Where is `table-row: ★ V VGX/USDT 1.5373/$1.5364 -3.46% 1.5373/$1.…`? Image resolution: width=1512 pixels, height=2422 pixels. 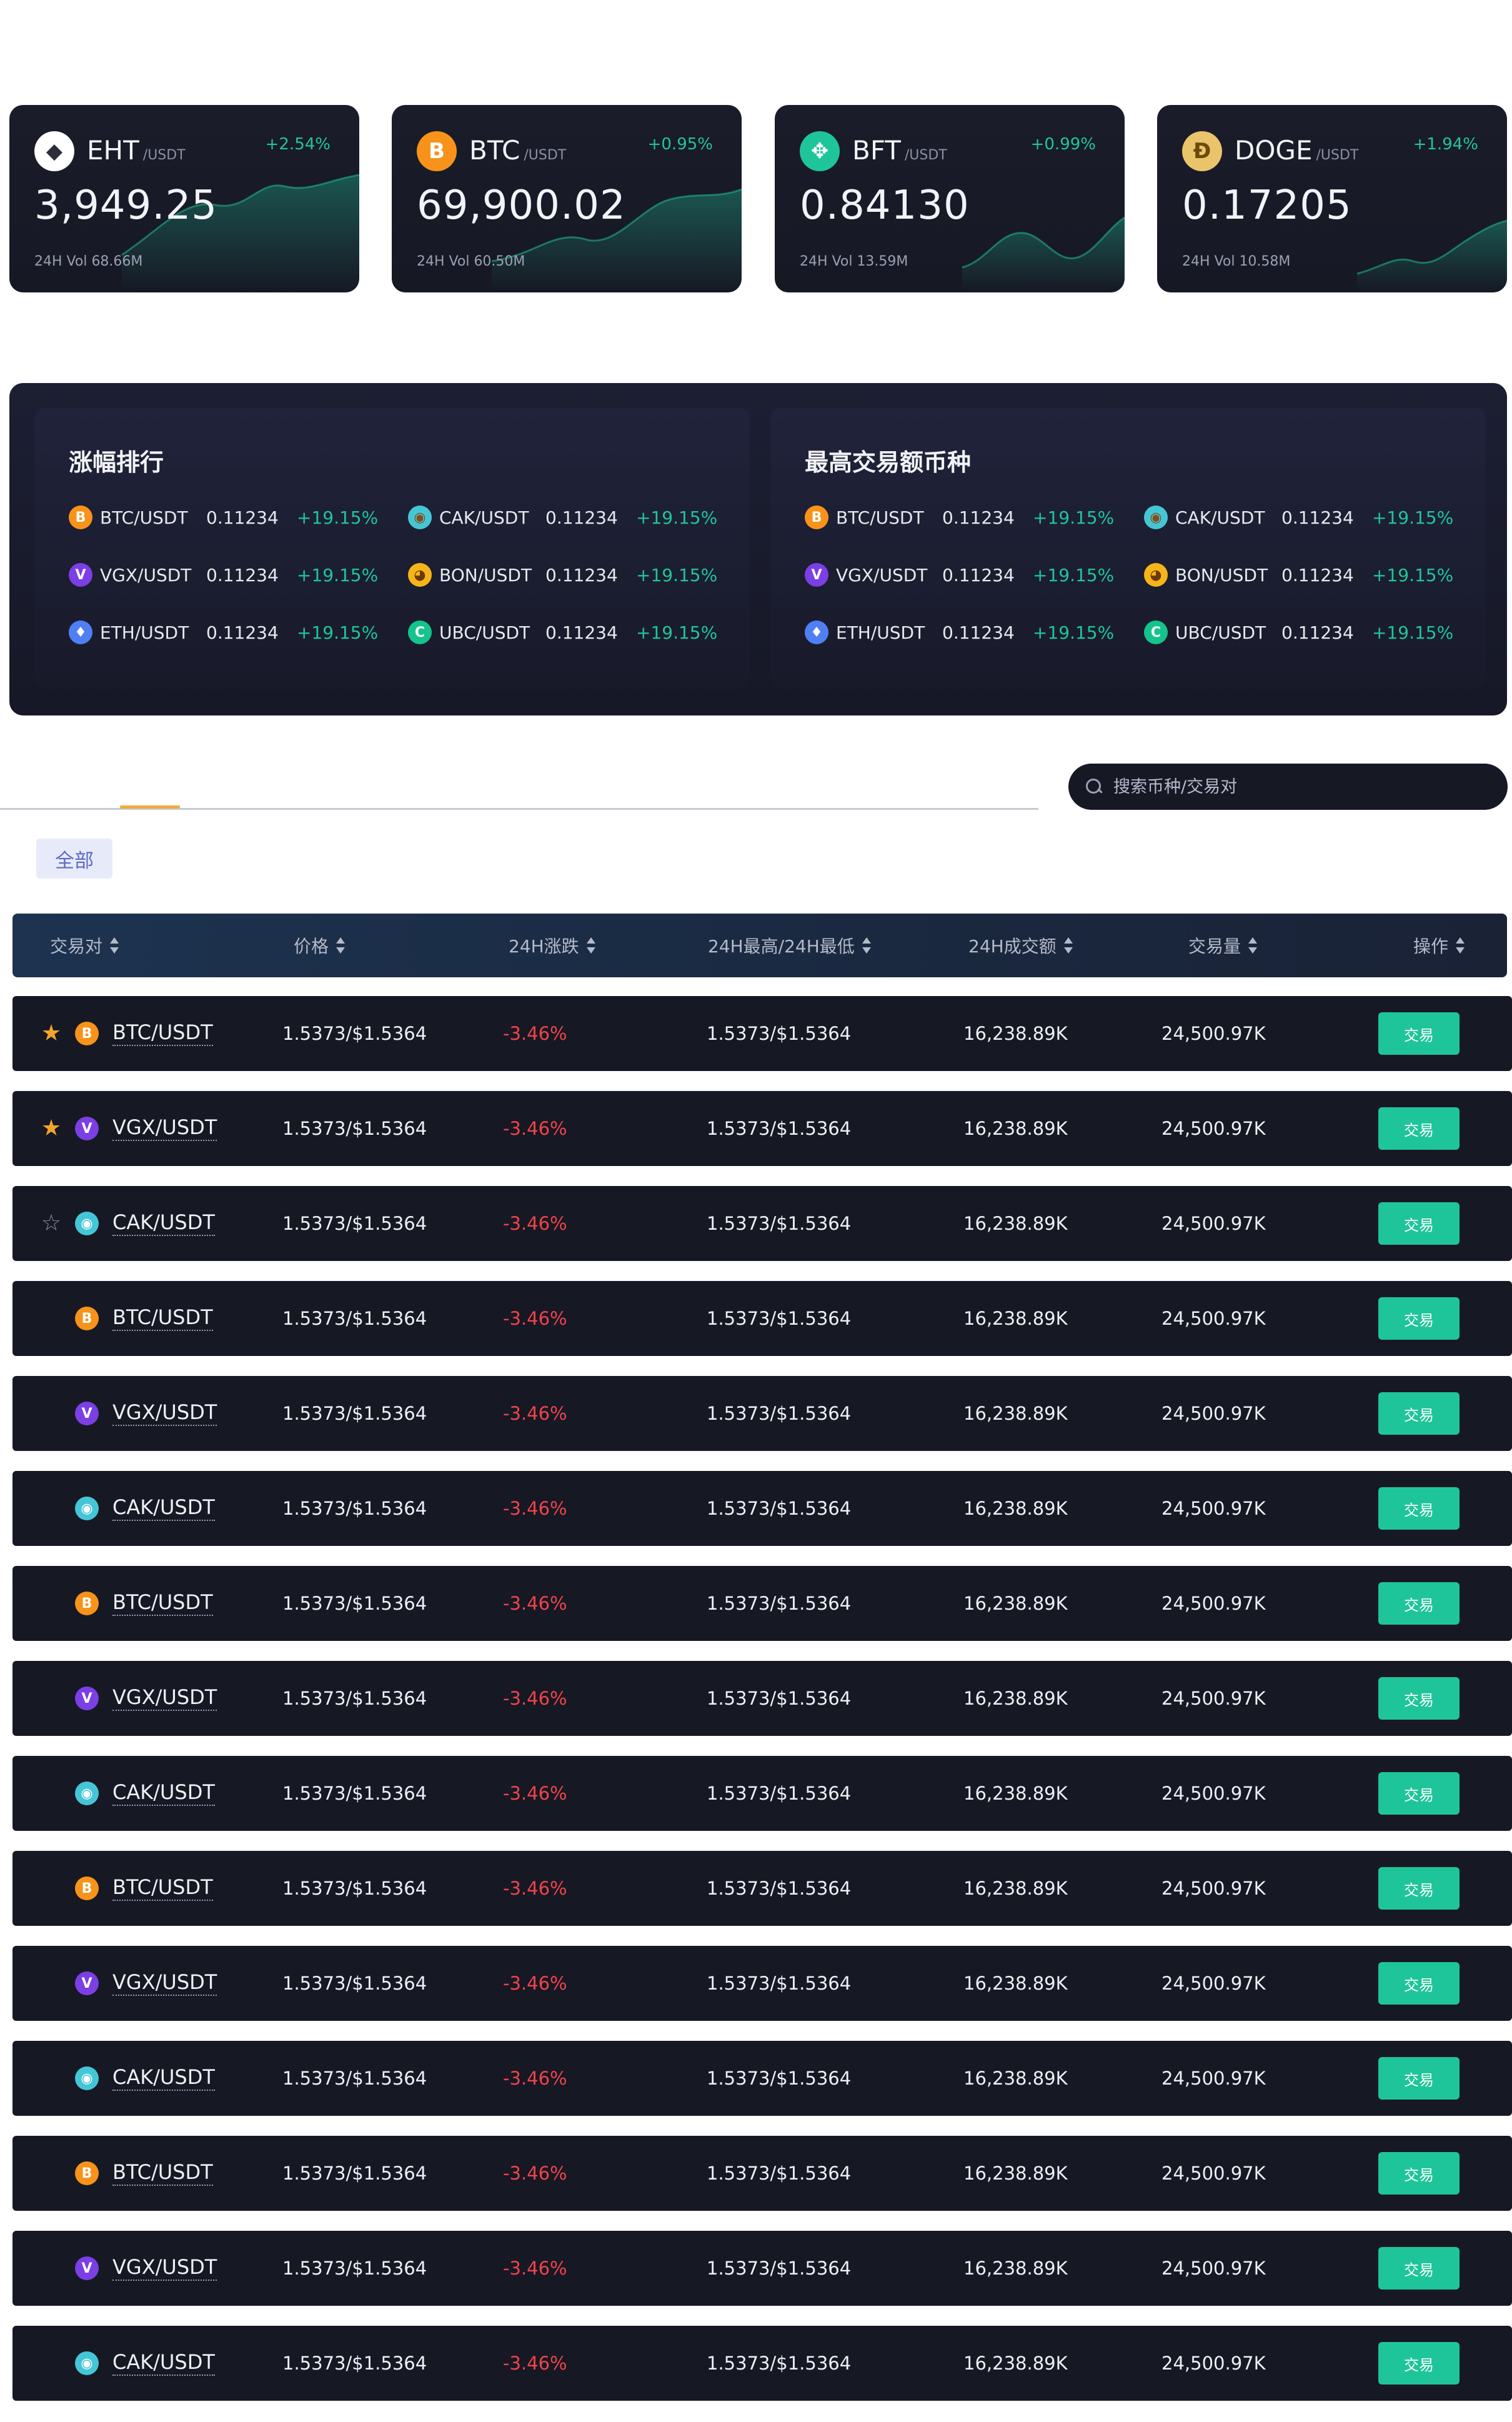 table-row: ★ V VGX/USDT 1.5373/$1.5364 -3.46% 1.5373/$1.… is located at coordinates (762, 1129).